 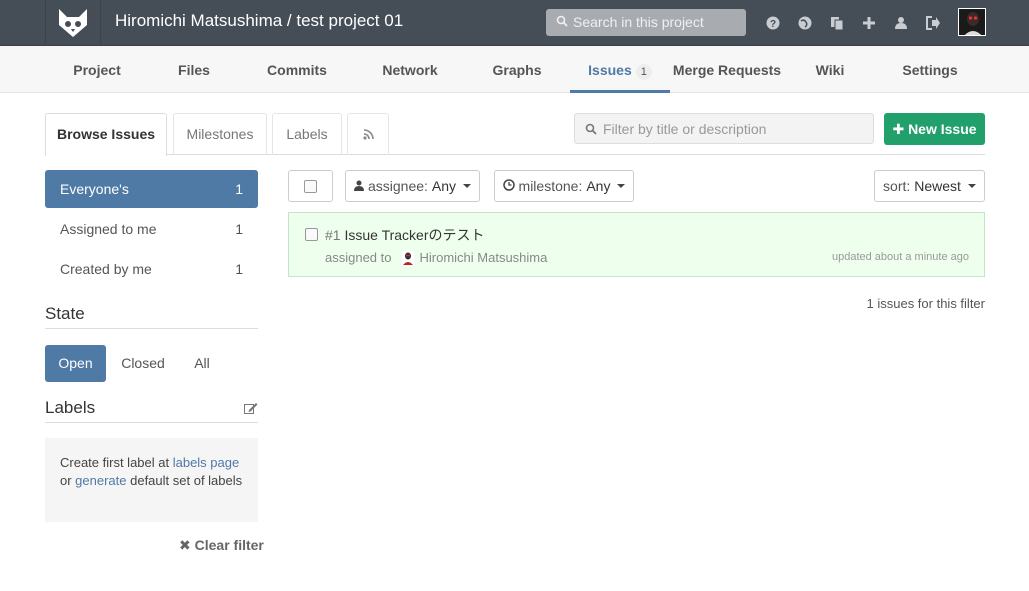 What do you see at coordinates (229, 545) in the screenshot?
I see `clear-filter-label: Clear filter` at bounding box center [229, 545].